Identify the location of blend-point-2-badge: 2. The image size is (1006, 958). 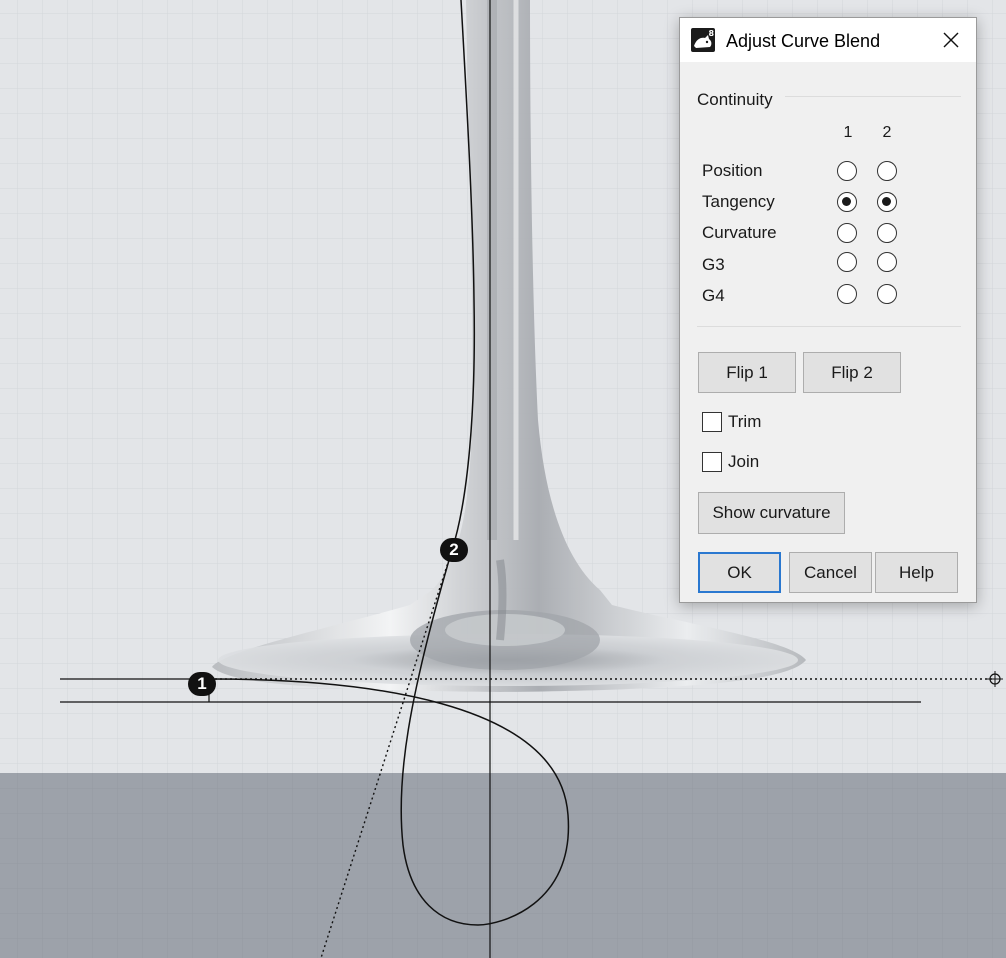
(454, 550).